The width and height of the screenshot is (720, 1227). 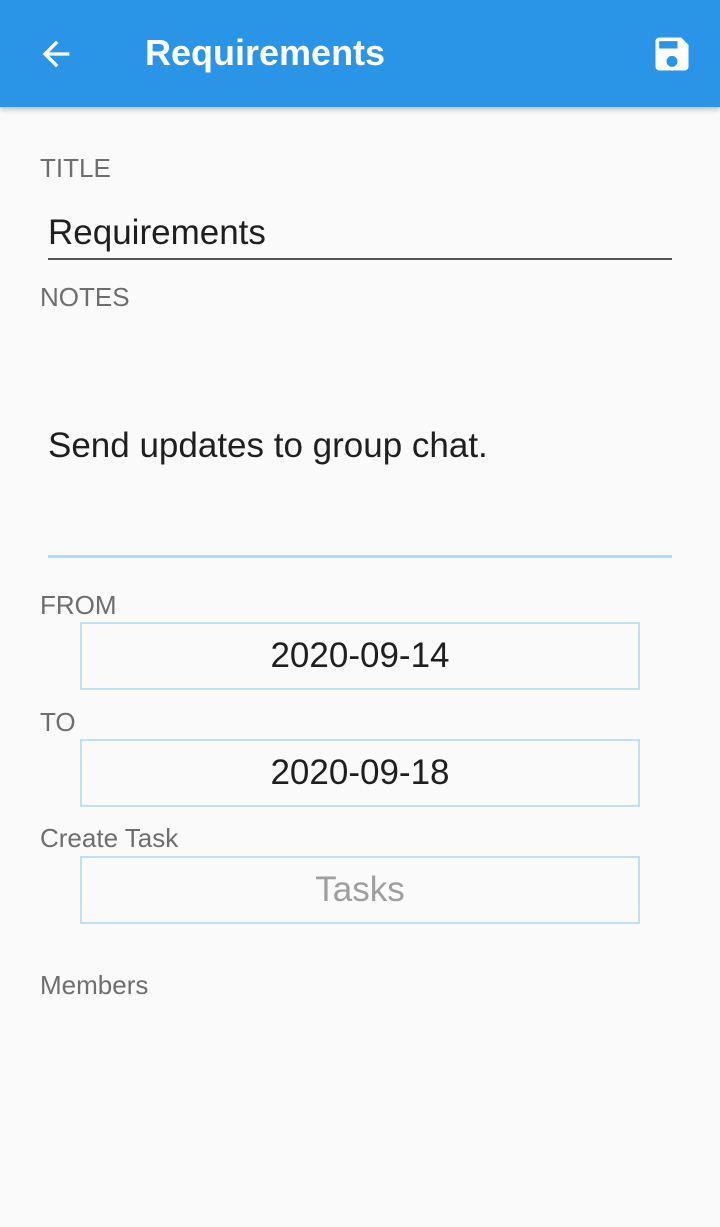 What do you see at coordinates (360, 773) in the screenshot?
I see `to-date-field: 2020-09-18` at bounding box center [360, 773].